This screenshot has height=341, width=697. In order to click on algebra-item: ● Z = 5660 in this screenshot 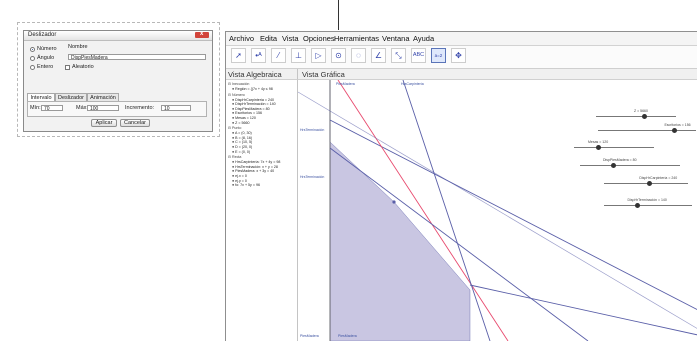, I will do `click(240, 123)`.